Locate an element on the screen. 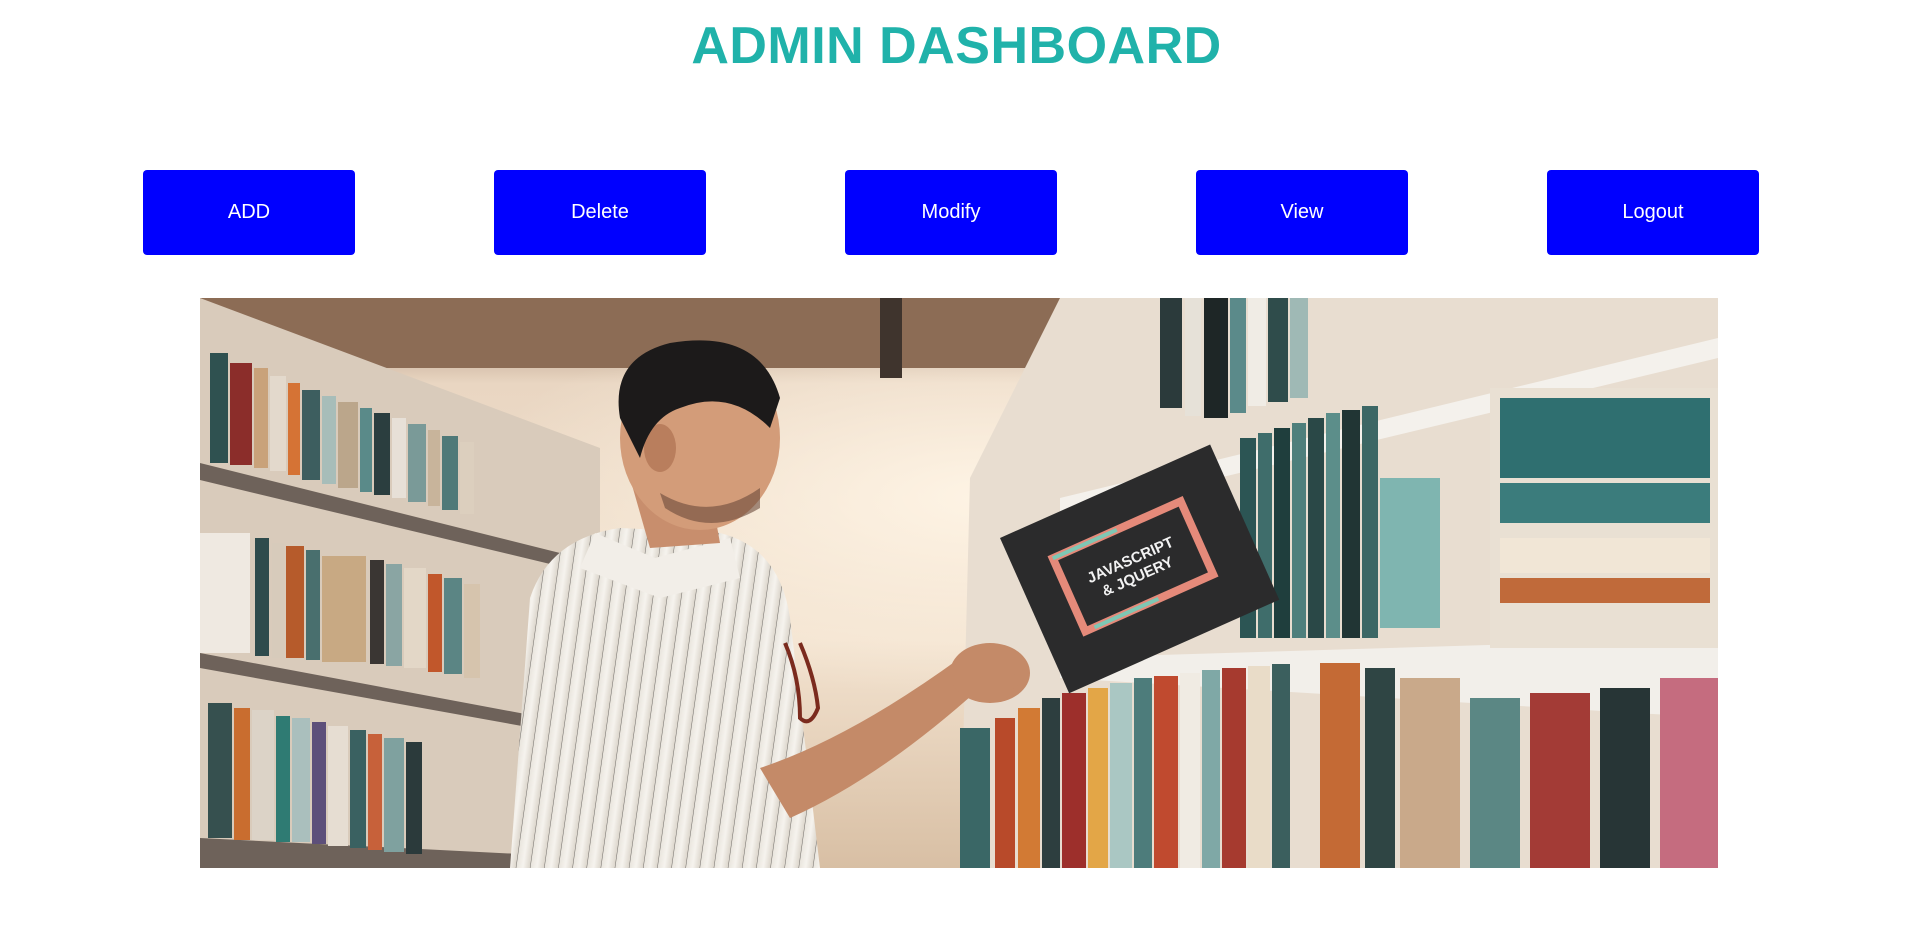  modify-button: Modify is located at coordinates (951, 212).